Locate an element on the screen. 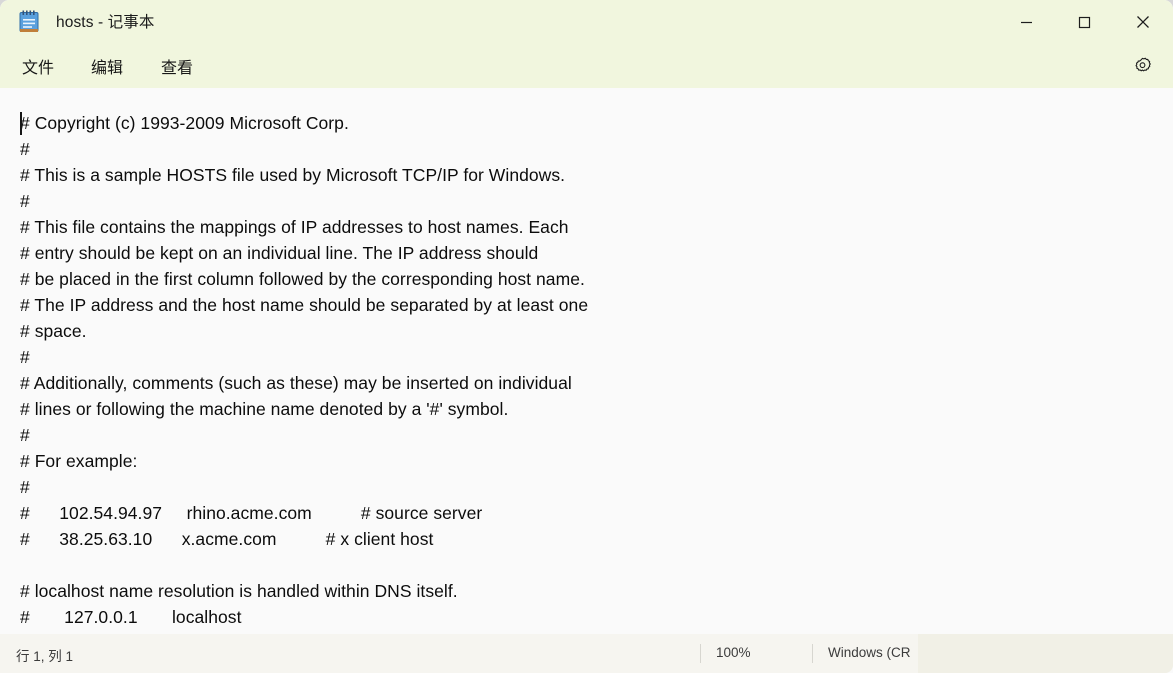 This screenshot has height=673, width=1173. close-icon is located at coordinates (1143, 22).